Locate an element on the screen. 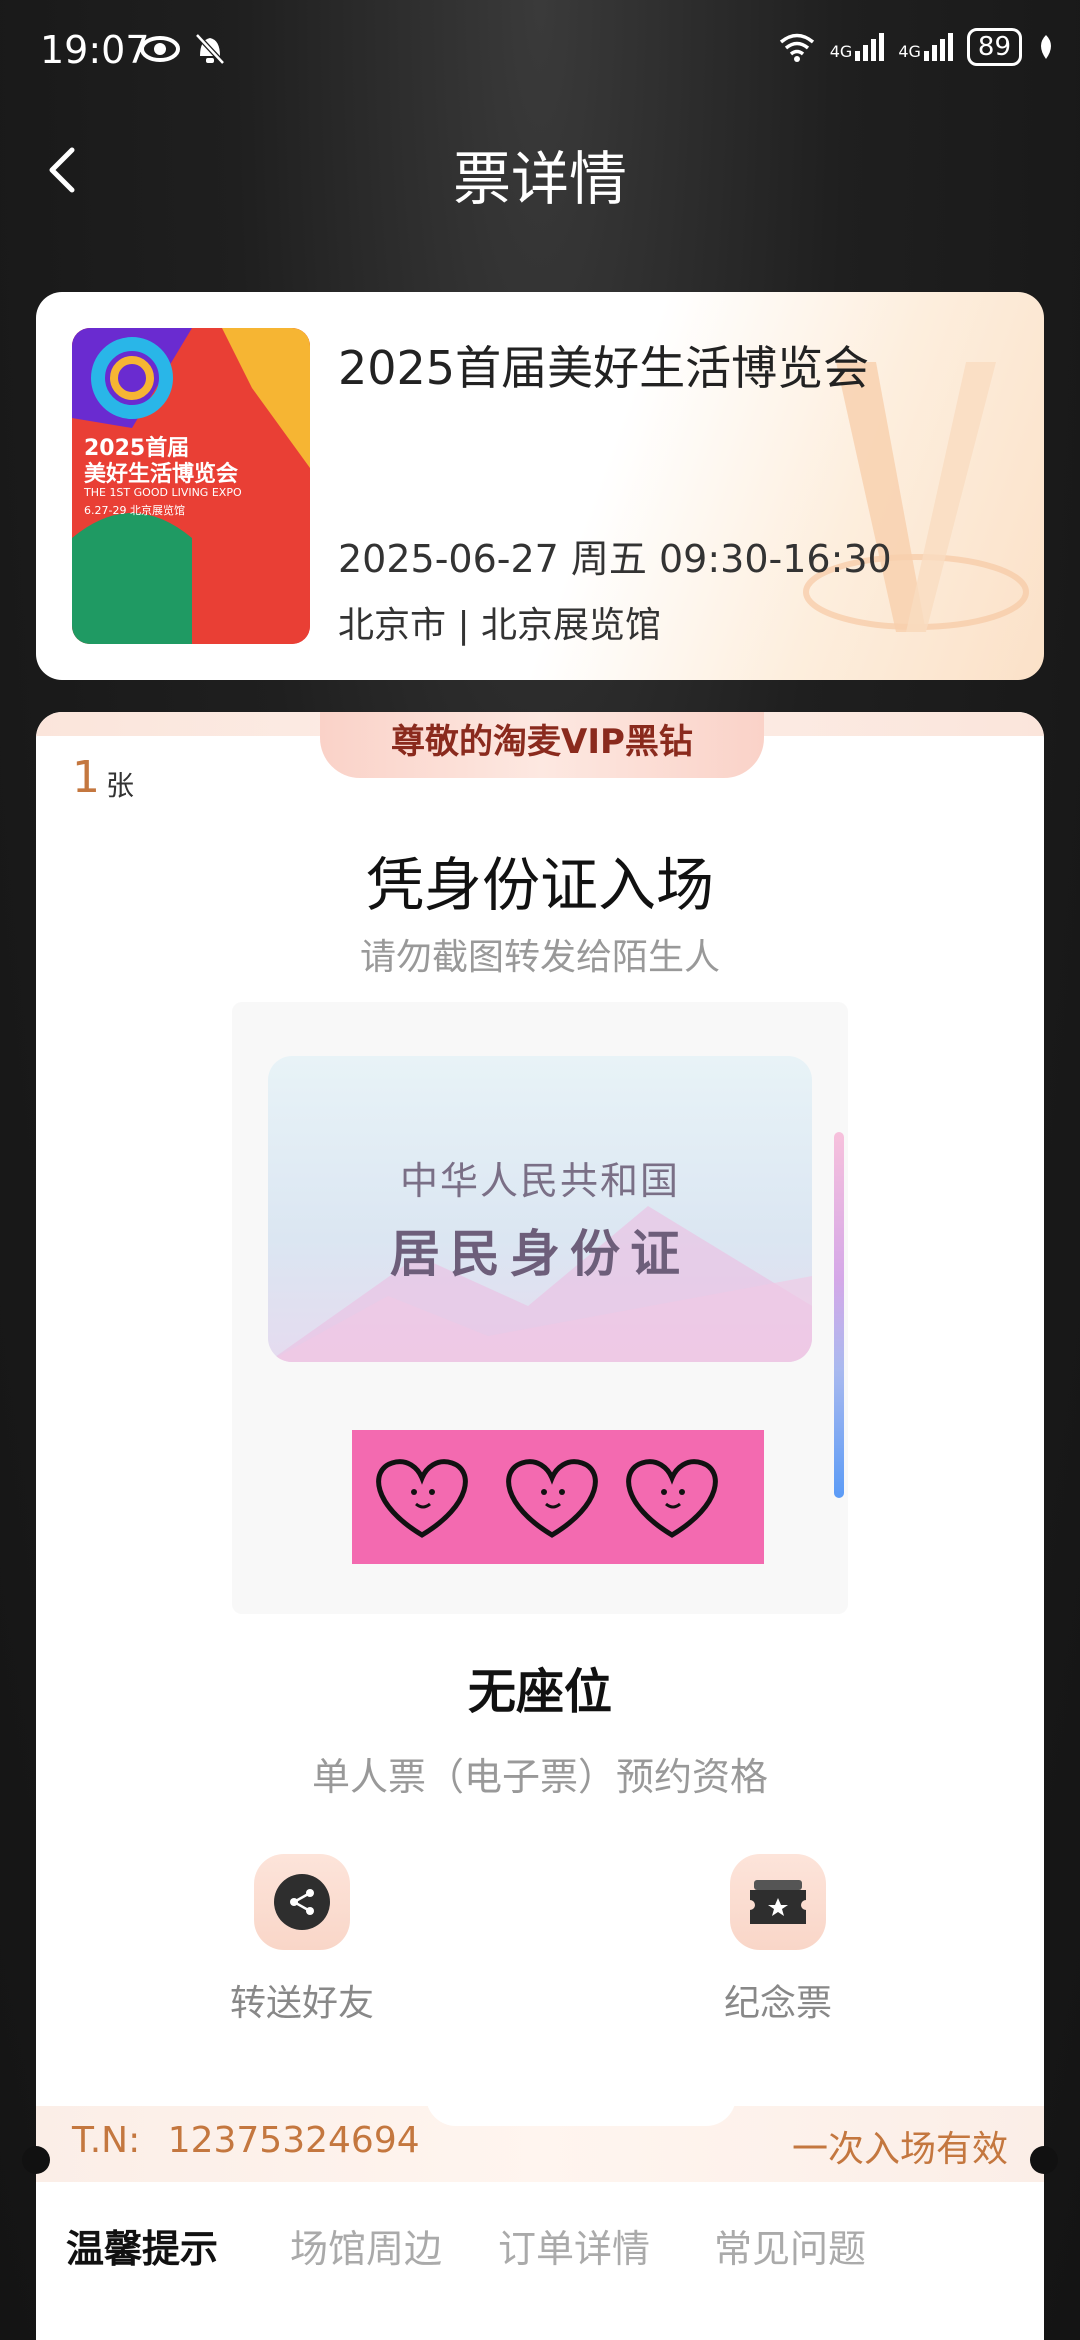 The height and width of the screenshot is (2340, 1080). ticket-punch-right is located at coordinates (1044, 2160).